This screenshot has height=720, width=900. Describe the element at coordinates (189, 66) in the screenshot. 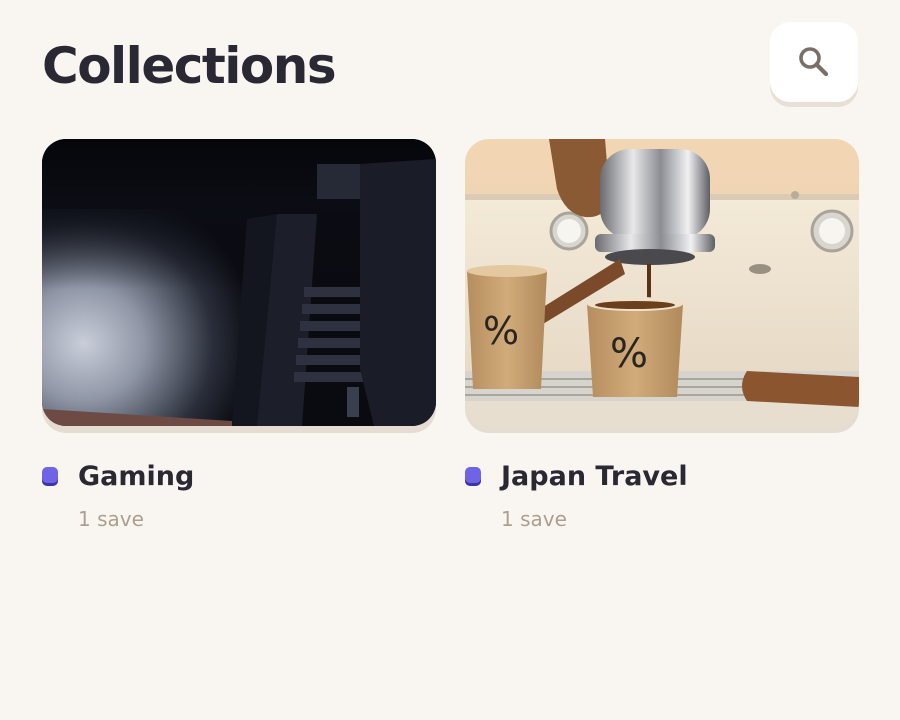

I see `page-title: Collections` at that location.